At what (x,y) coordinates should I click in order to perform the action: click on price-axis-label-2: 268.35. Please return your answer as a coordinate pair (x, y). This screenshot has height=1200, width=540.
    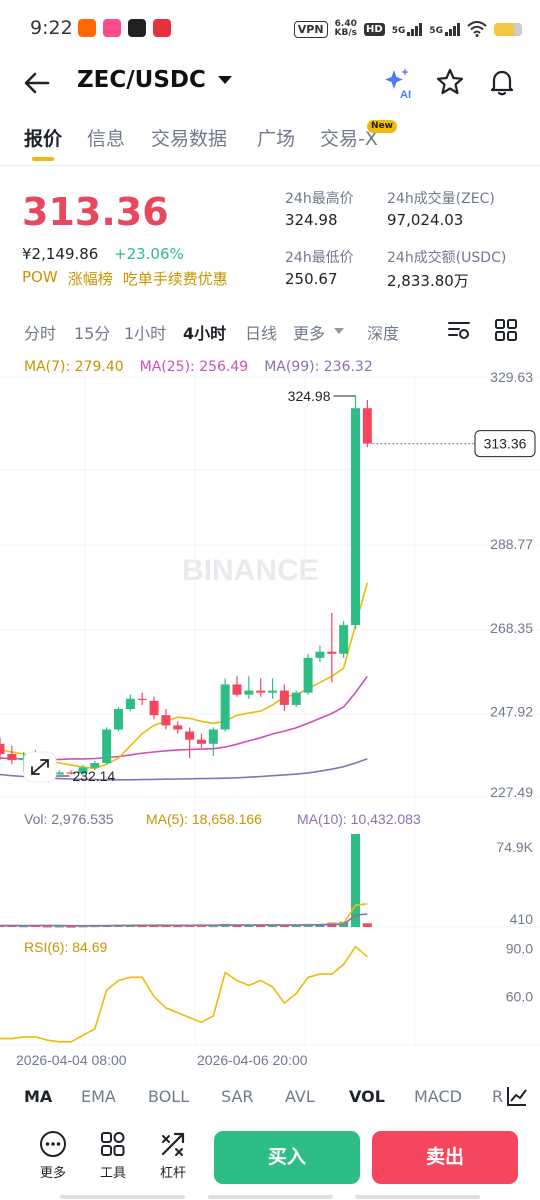
    Looking at the image, I should click on (511, 628).